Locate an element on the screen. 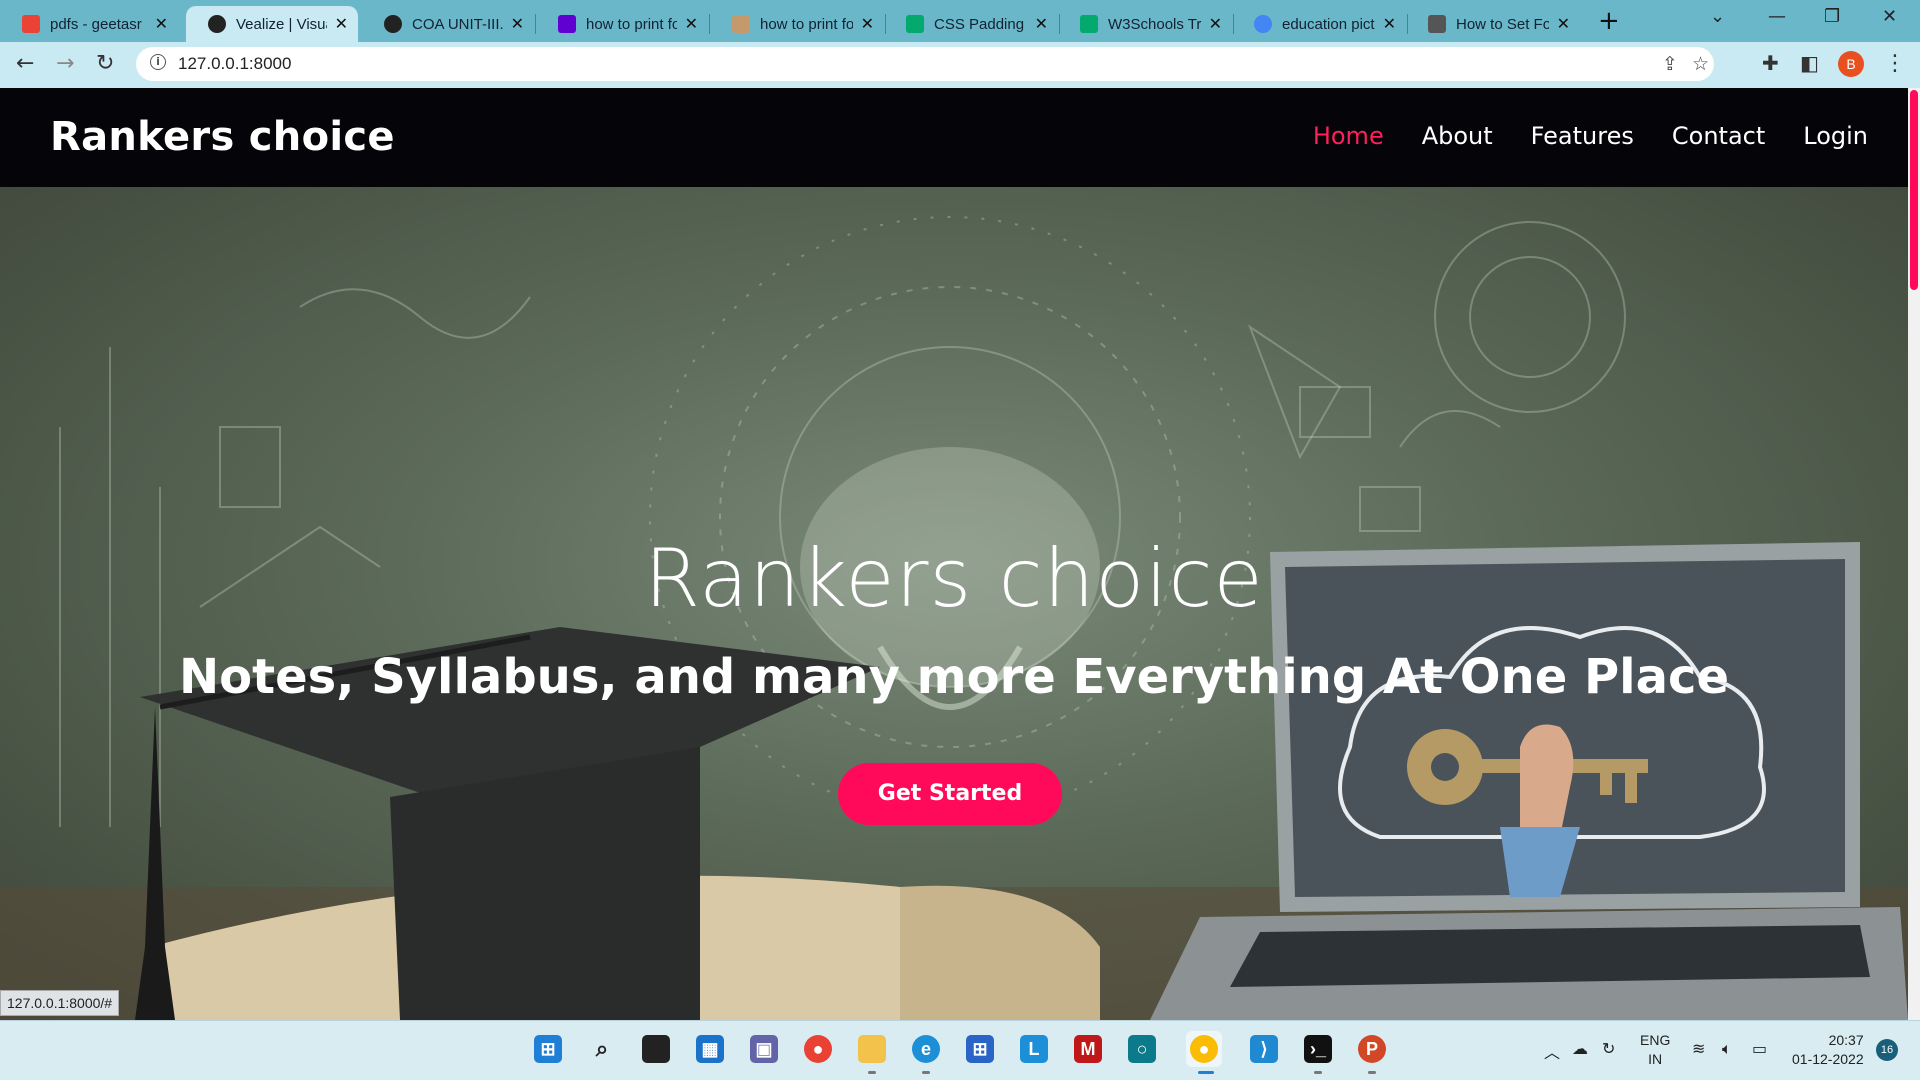  reload-icon: ↻ is located at coordinates (105, 63).